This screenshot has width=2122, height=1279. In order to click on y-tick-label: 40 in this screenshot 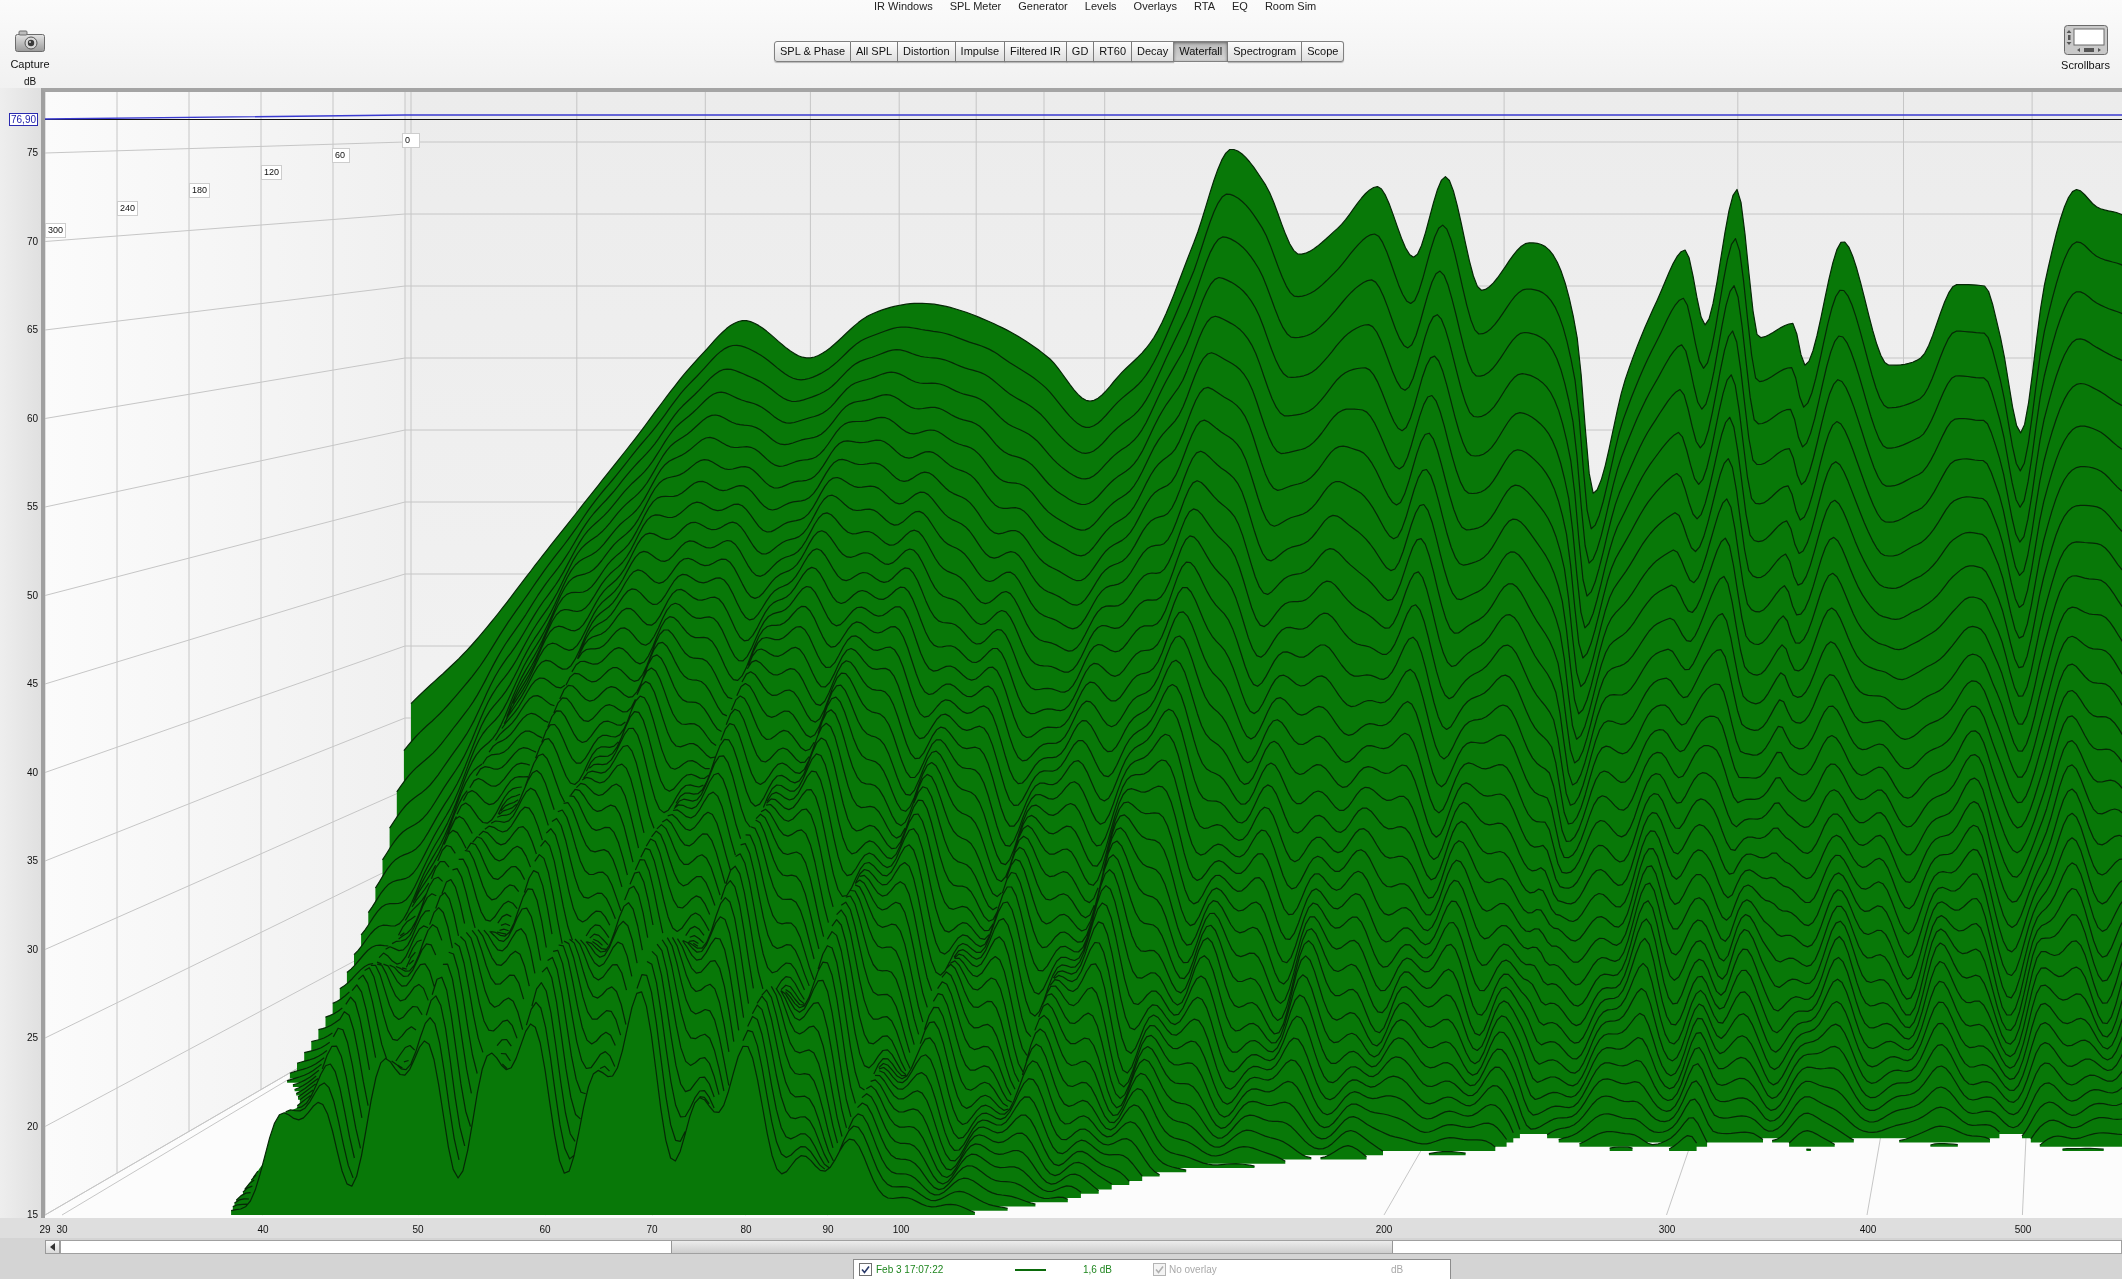, I will do `click(32, 772)`.